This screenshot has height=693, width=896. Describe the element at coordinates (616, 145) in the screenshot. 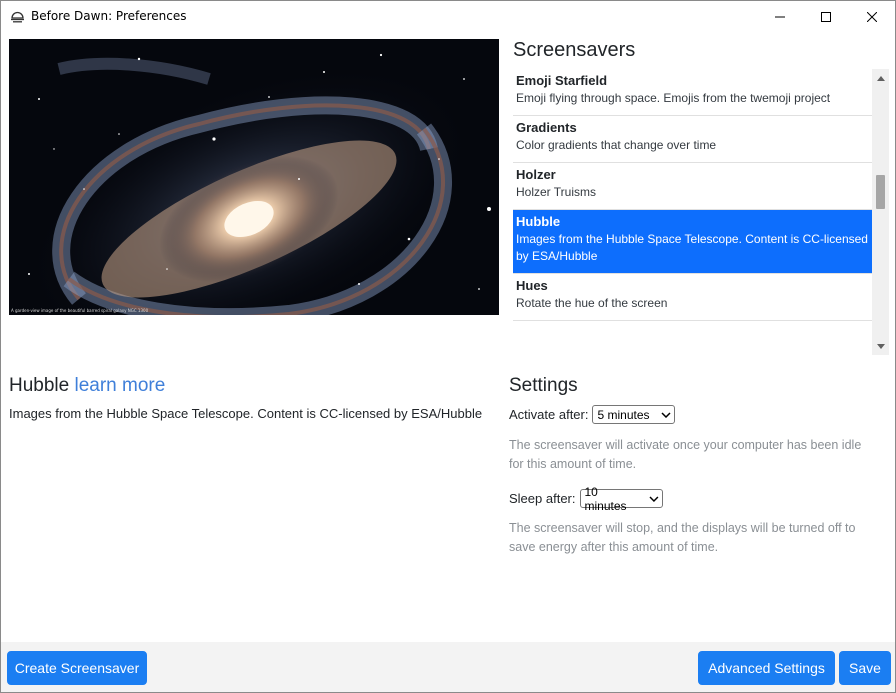

I see `screensaver-item-description: Color gradients that change over time` at that location.